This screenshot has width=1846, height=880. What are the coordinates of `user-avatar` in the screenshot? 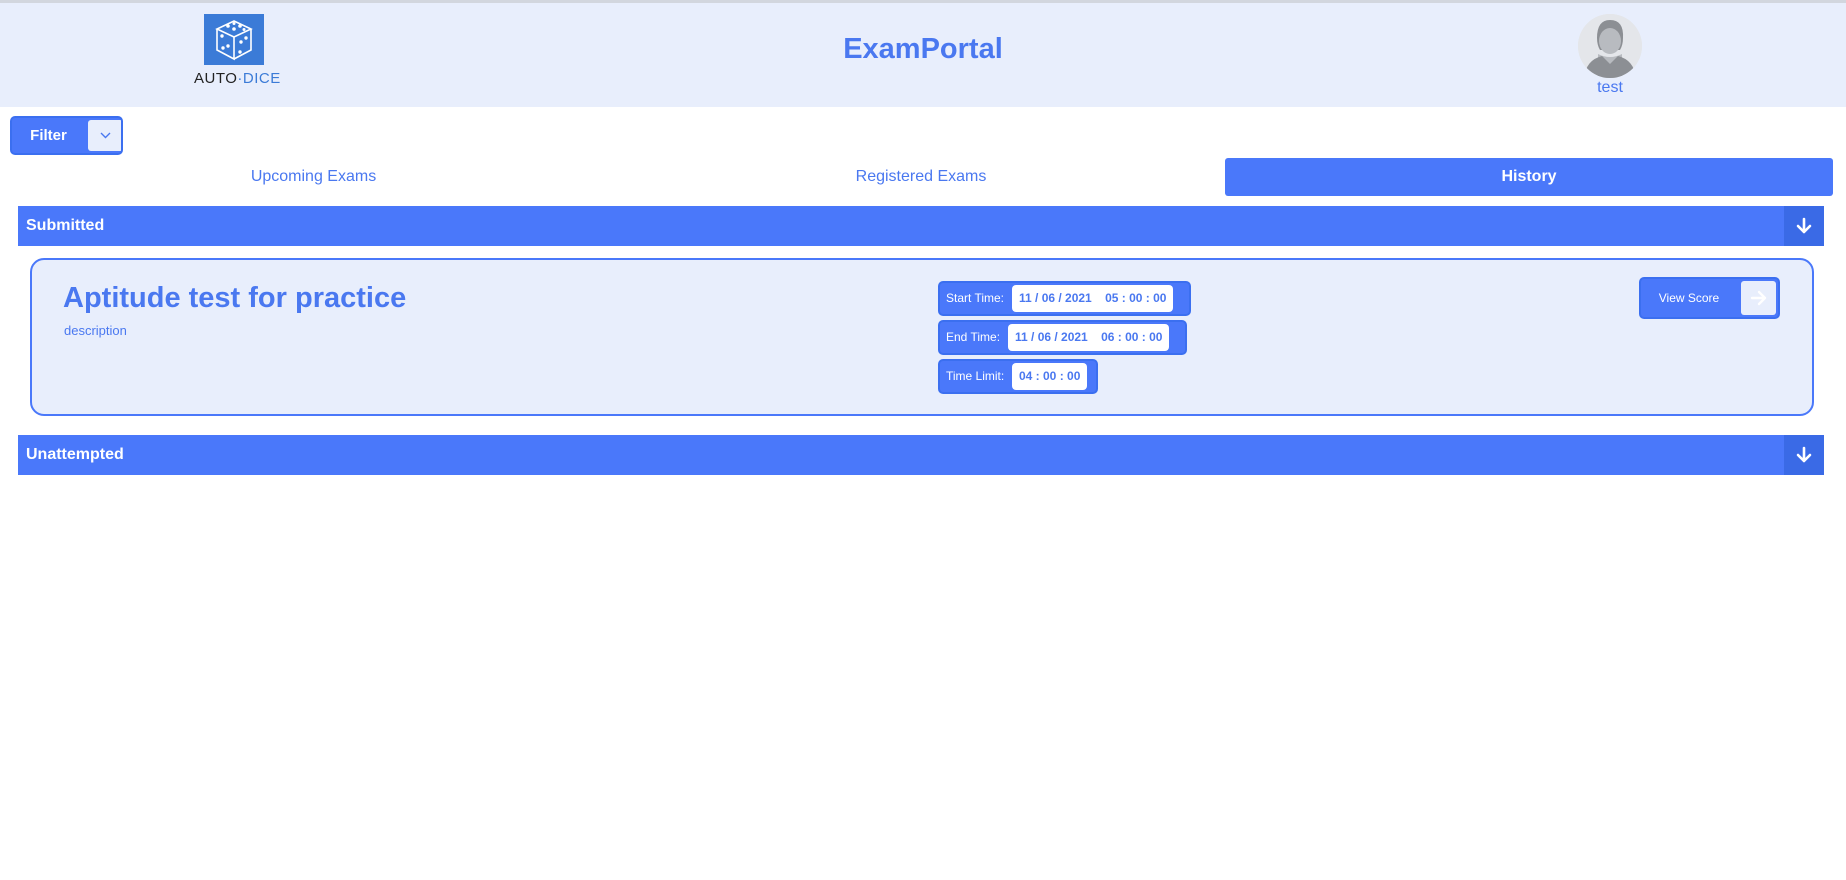 It's located at (1610, 46).